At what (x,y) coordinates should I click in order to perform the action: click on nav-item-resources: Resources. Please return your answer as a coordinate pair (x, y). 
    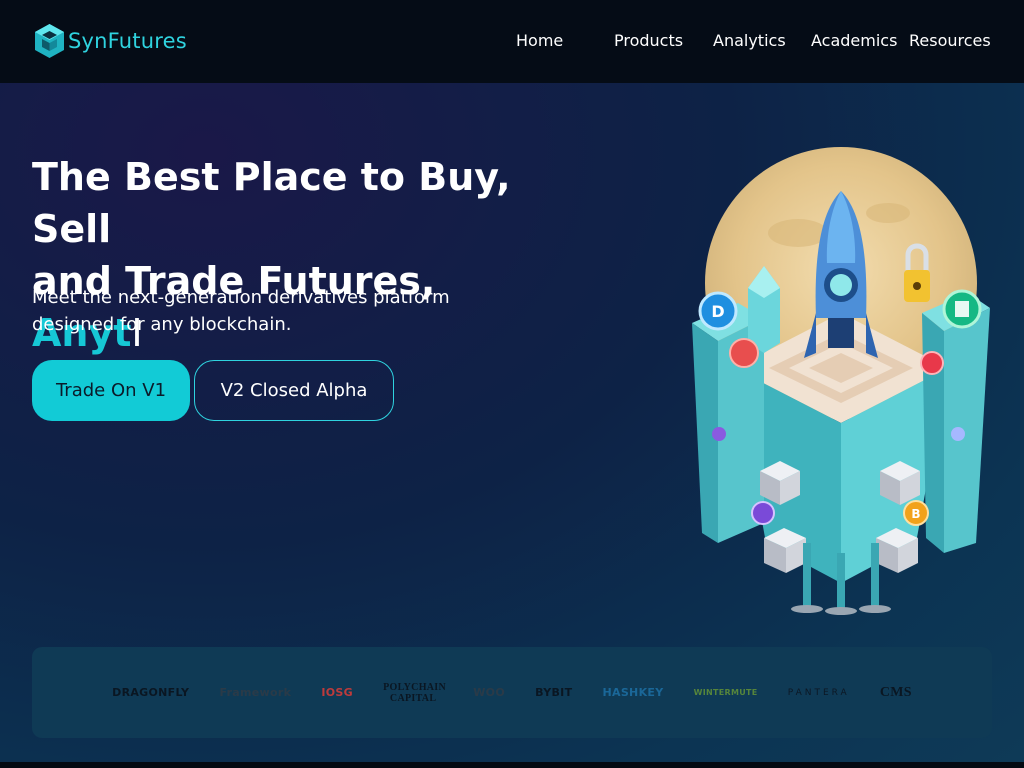
    Looking at the image, I should click on (950, 40).